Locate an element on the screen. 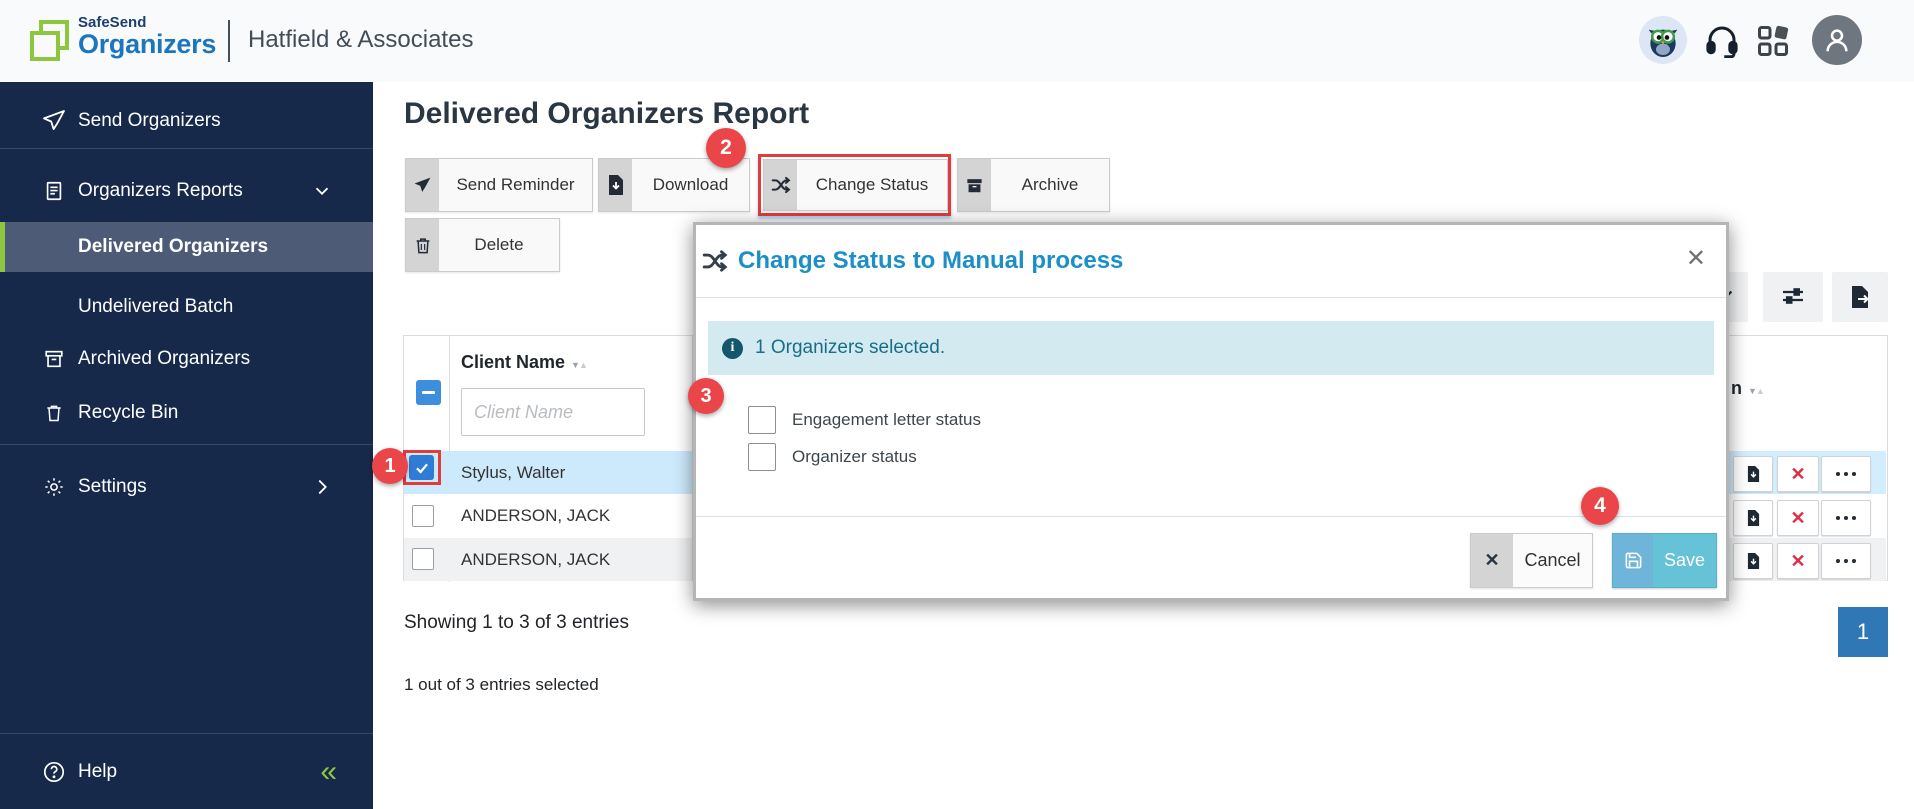 This screenshot has width=1914, height=809. sidebar-item-recycle-bin: Recycle Bin is located at coordinates (186, 413).